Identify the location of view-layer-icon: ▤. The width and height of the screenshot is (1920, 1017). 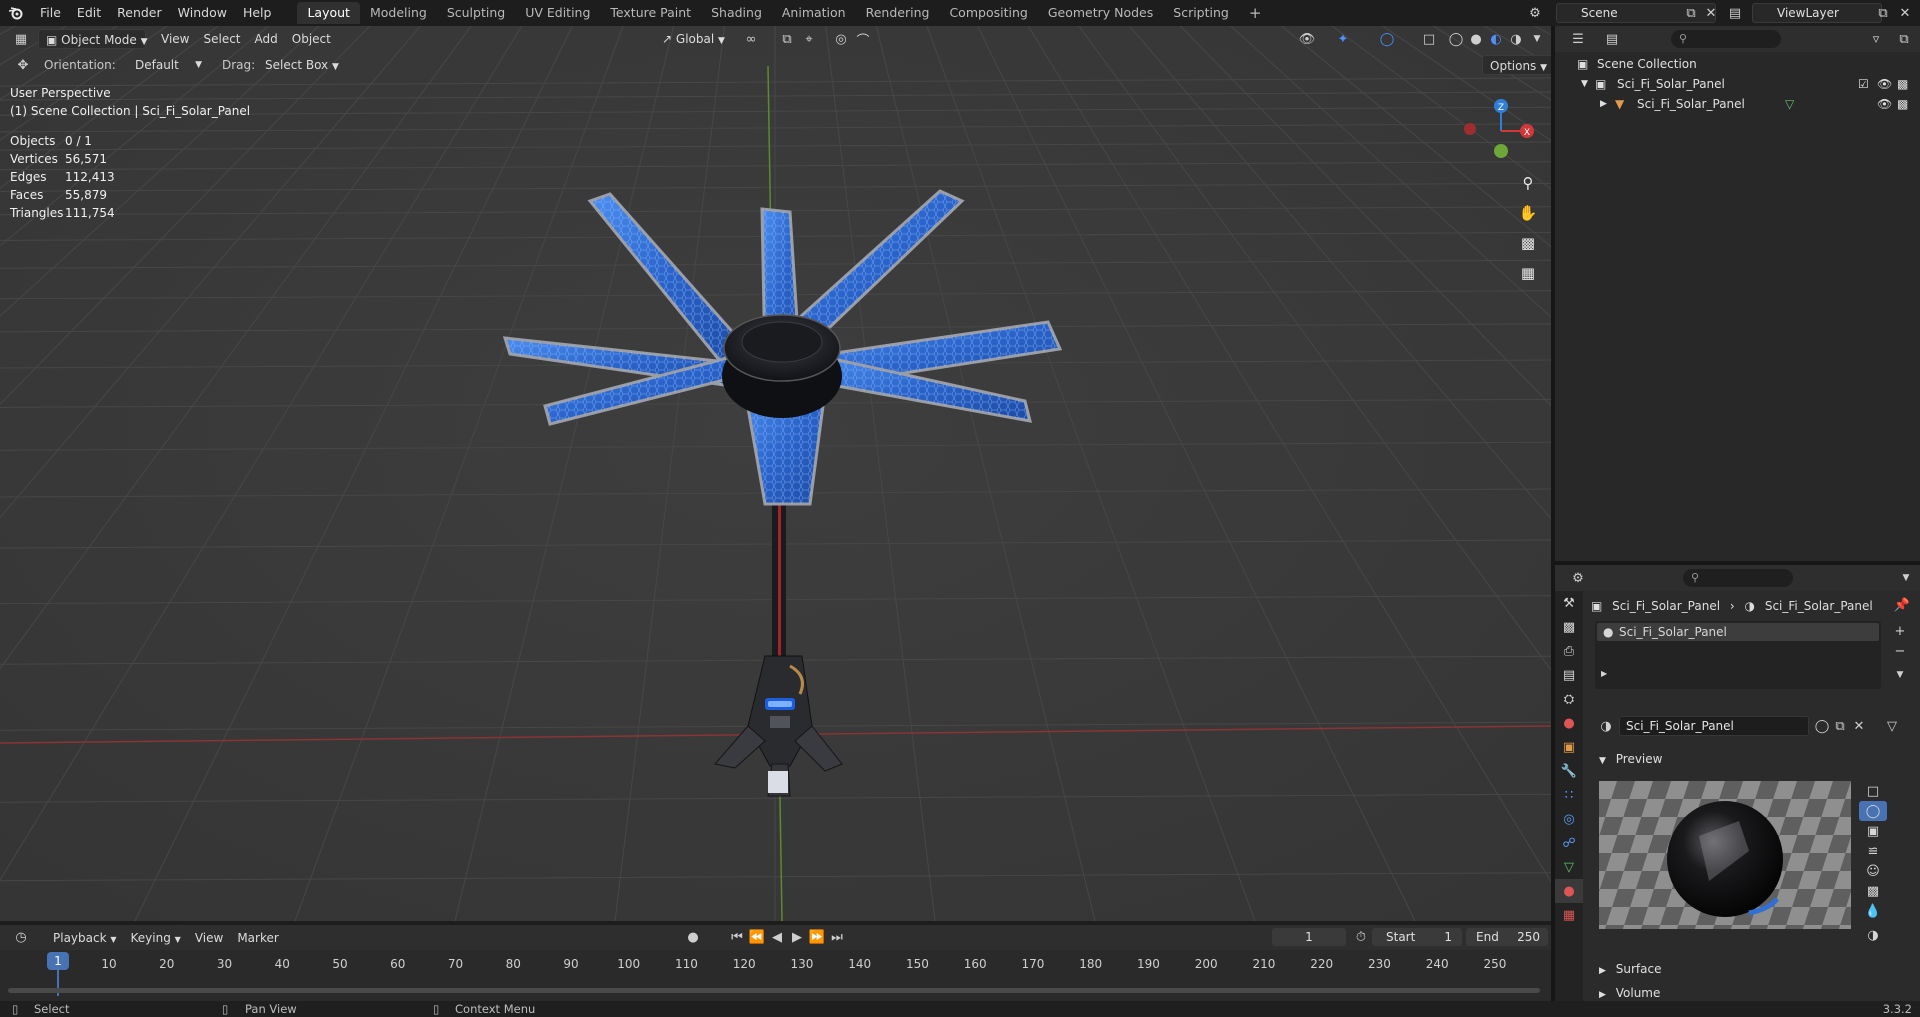
(1735, 13).